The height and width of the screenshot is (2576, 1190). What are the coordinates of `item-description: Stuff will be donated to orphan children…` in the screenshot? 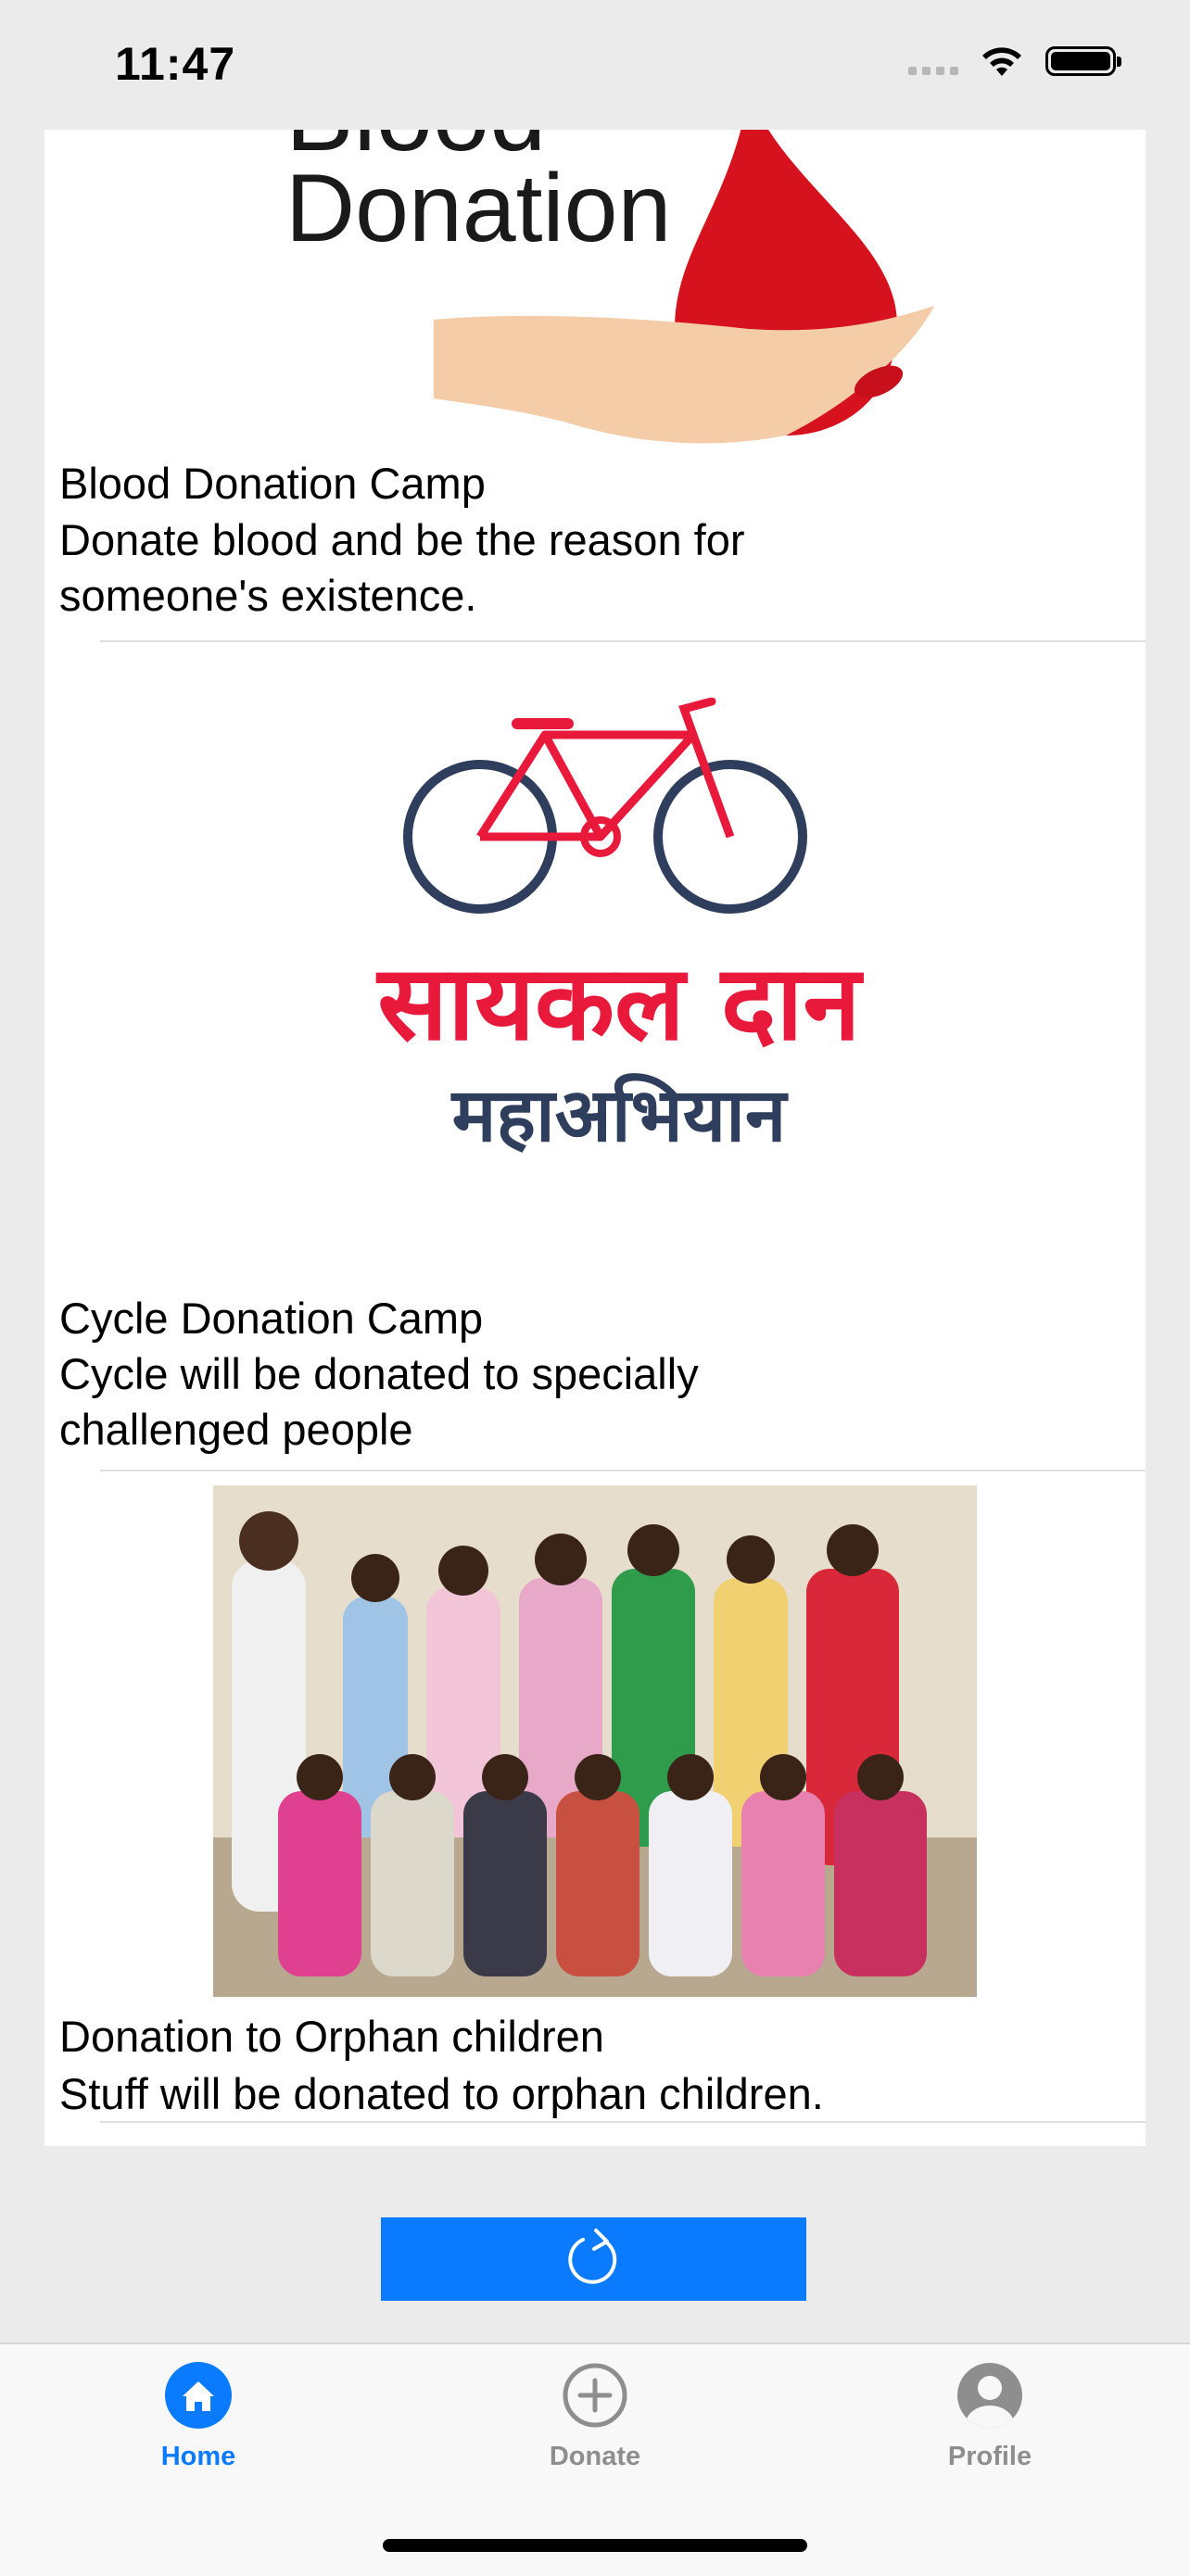 It's located at (441, 2093).